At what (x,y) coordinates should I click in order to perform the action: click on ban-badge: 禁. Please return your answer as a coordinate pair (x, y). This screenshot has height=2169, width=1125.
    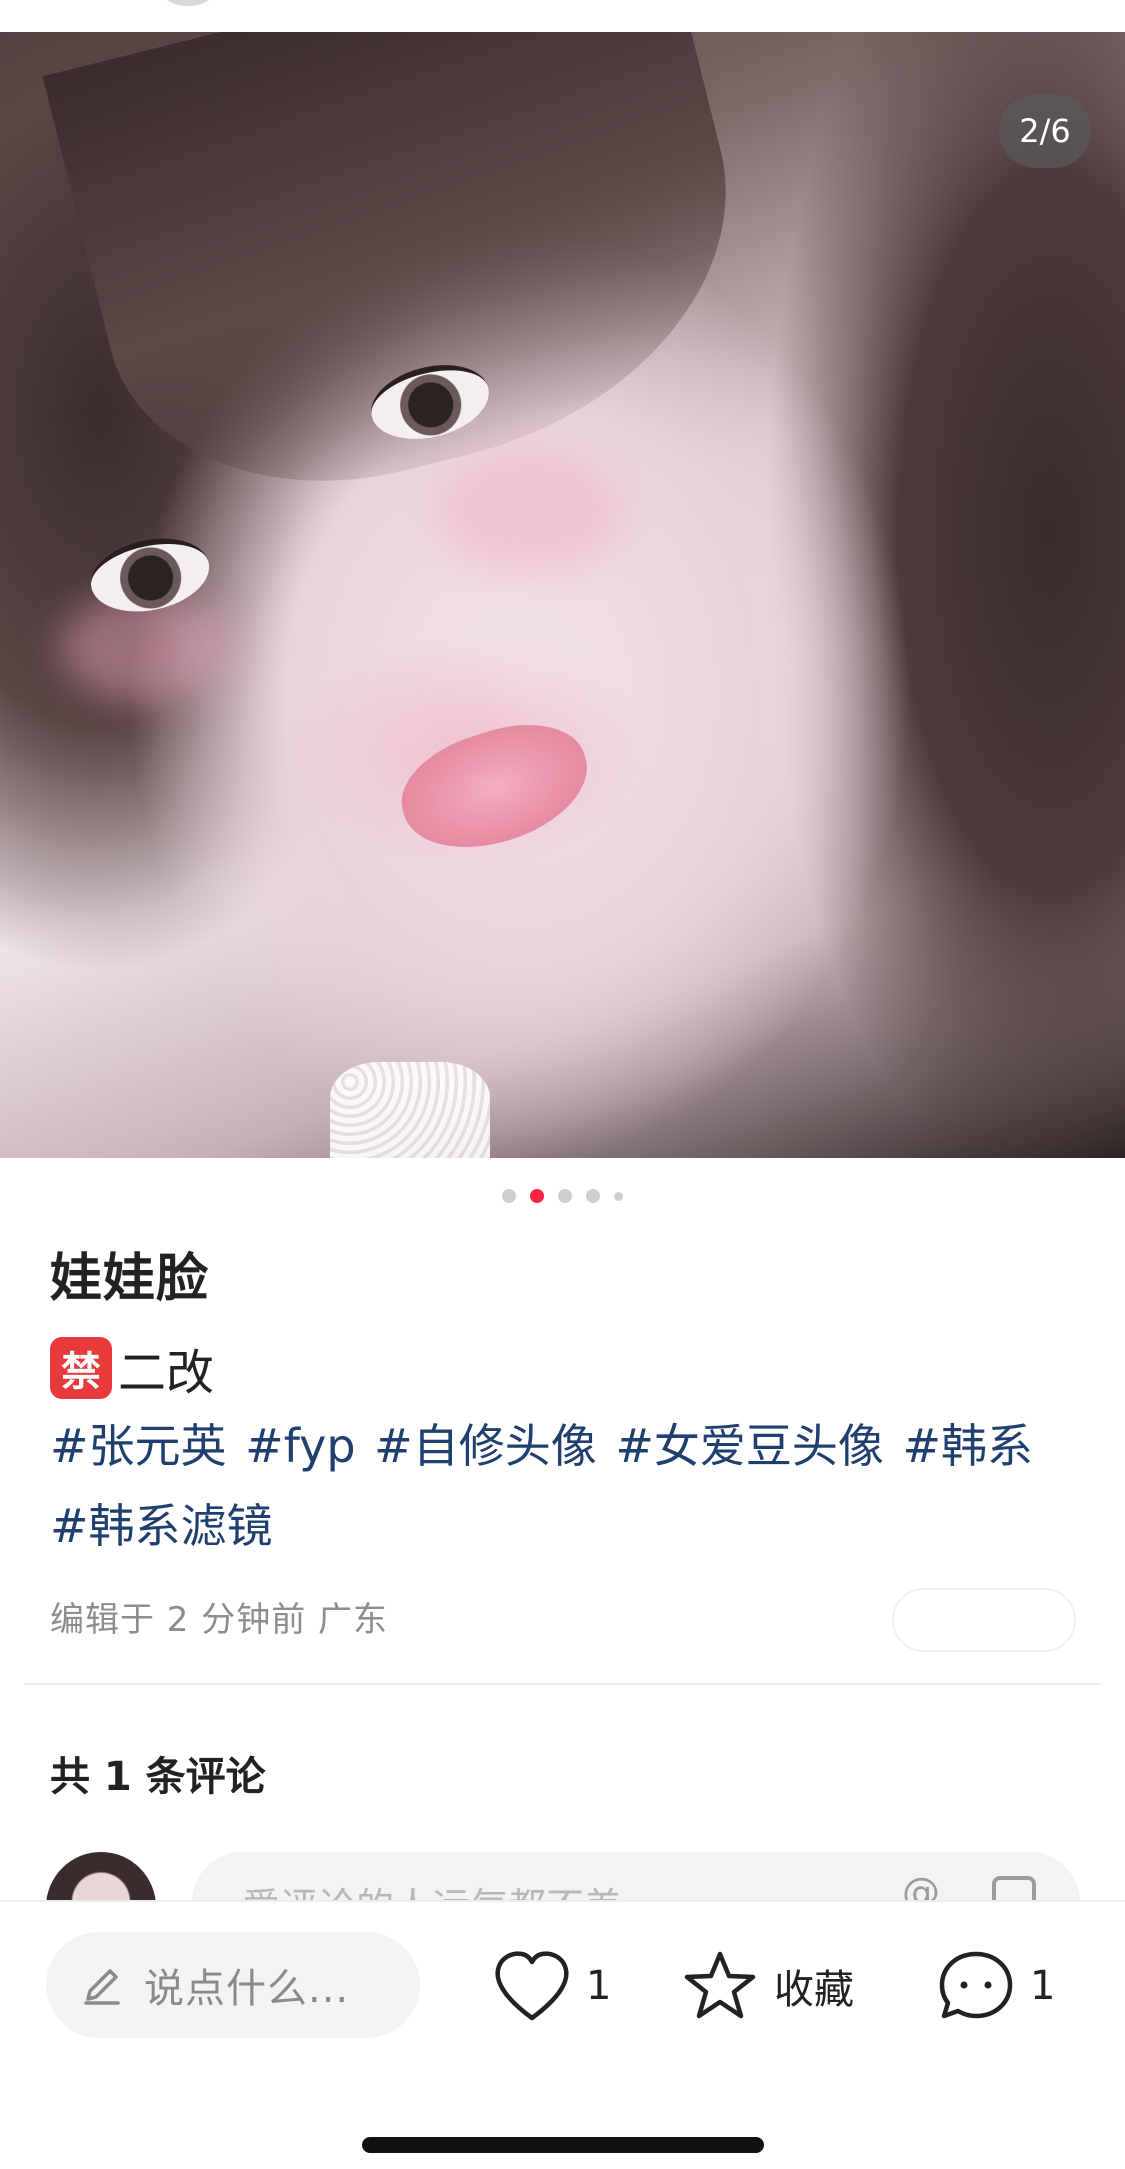
    Looking at the image, I should click on (81, 1368).